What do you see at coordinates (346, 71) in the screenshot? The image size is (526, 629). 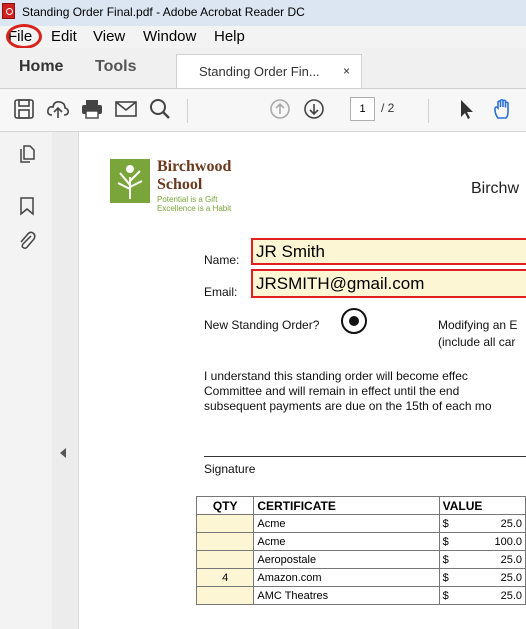 I see `close-tab-icon: ×` at bounding box center [346, 71].